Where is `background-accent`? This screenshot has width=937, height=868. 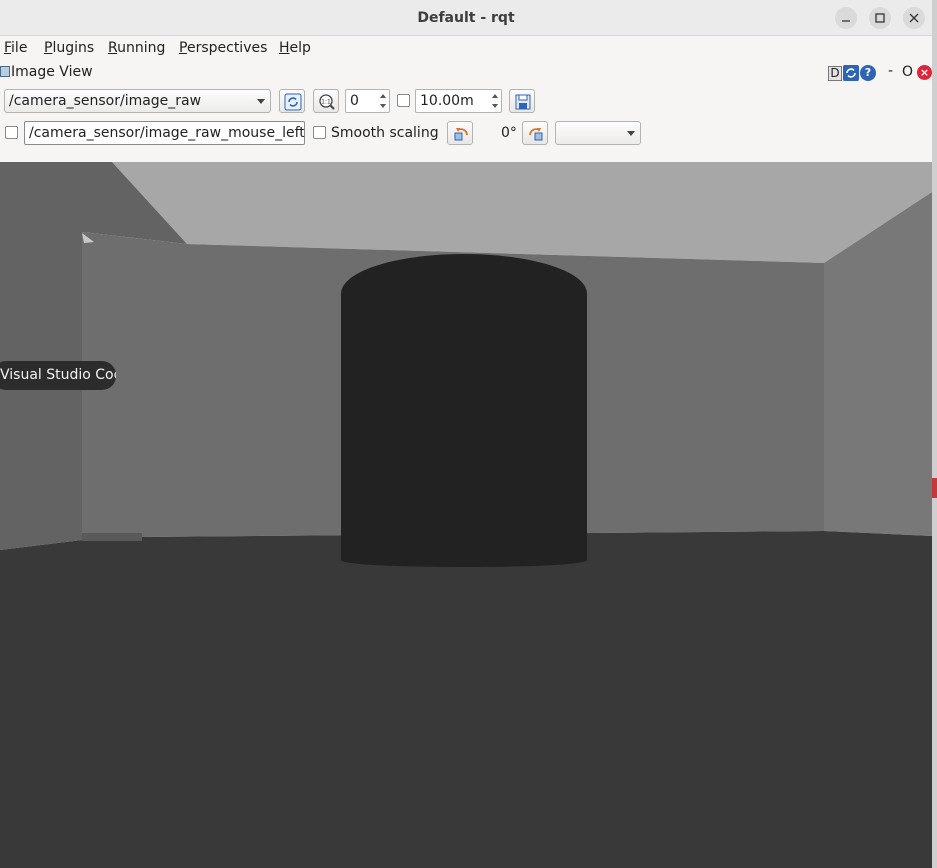
background-accent is located at coordinates (934, 488).